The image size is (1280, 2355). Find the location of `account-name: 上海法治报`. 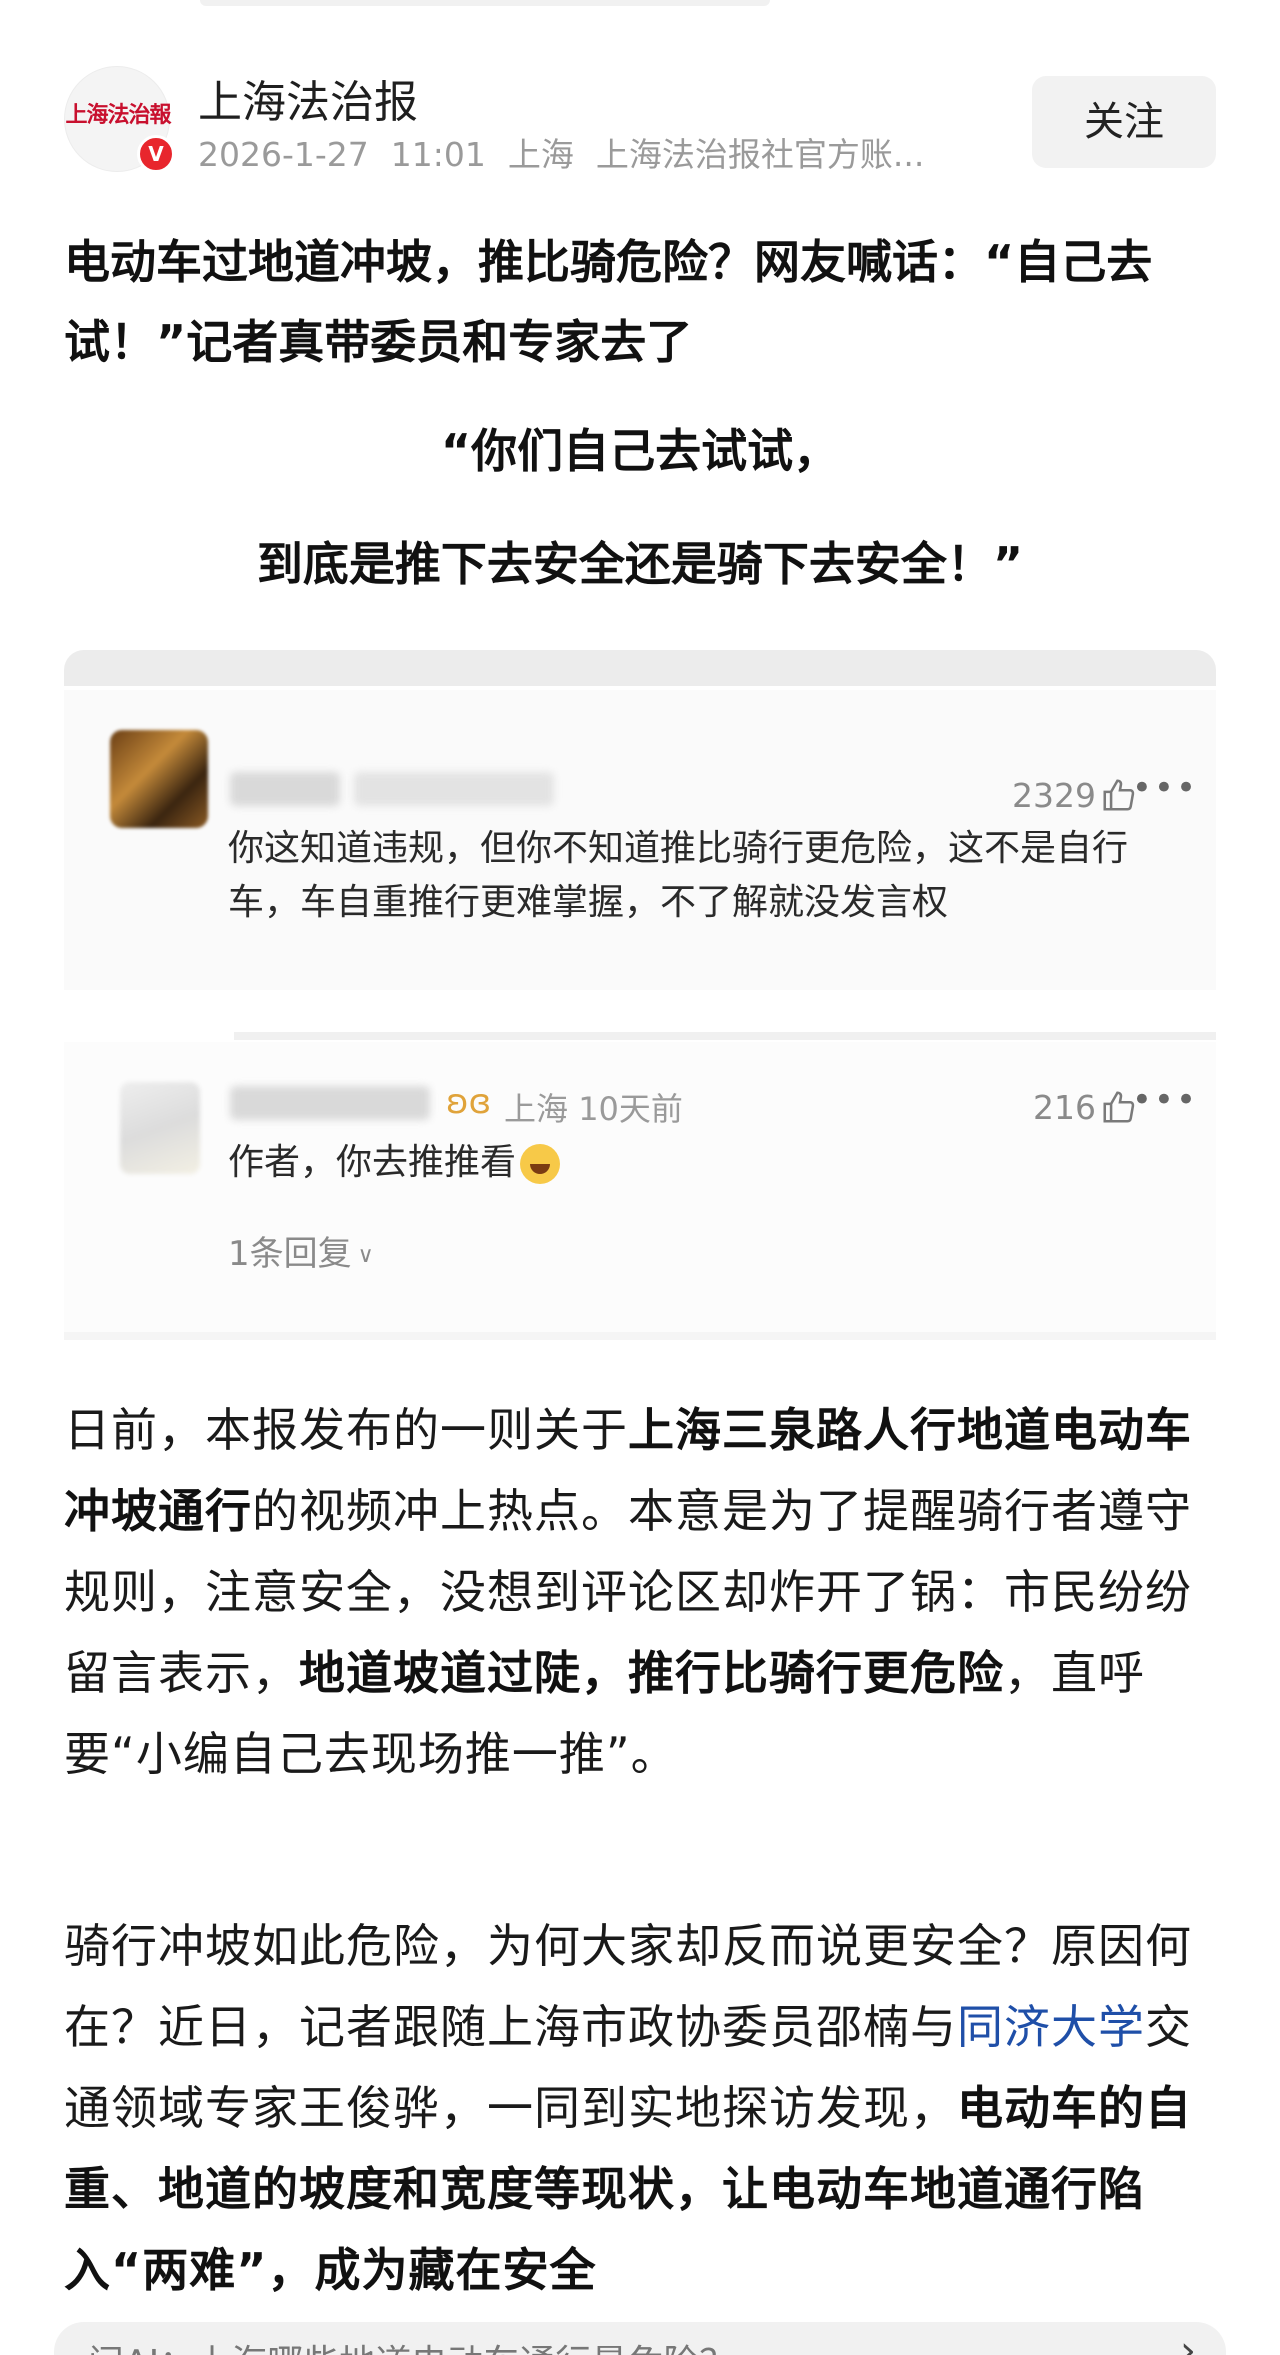

account-name: 上海法治报 is located at coordinates (308, 98).